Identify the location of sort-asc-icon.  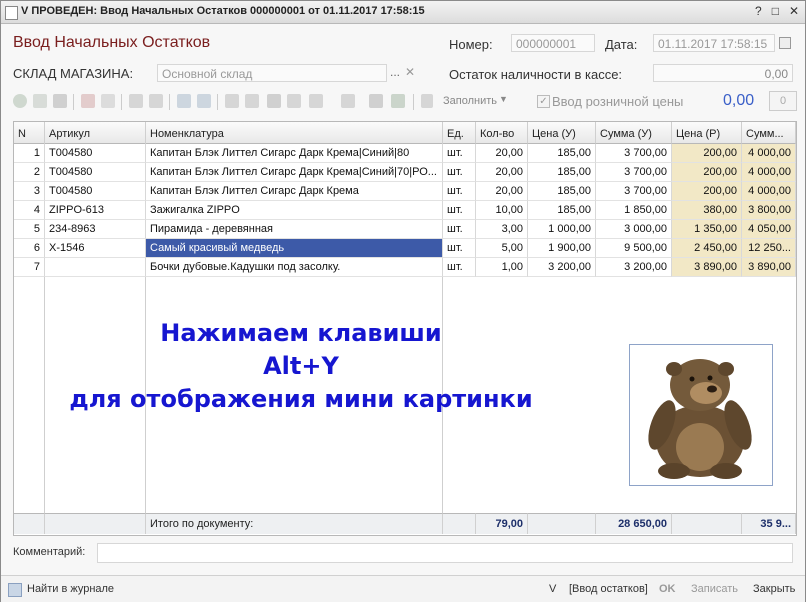
(232, 101).